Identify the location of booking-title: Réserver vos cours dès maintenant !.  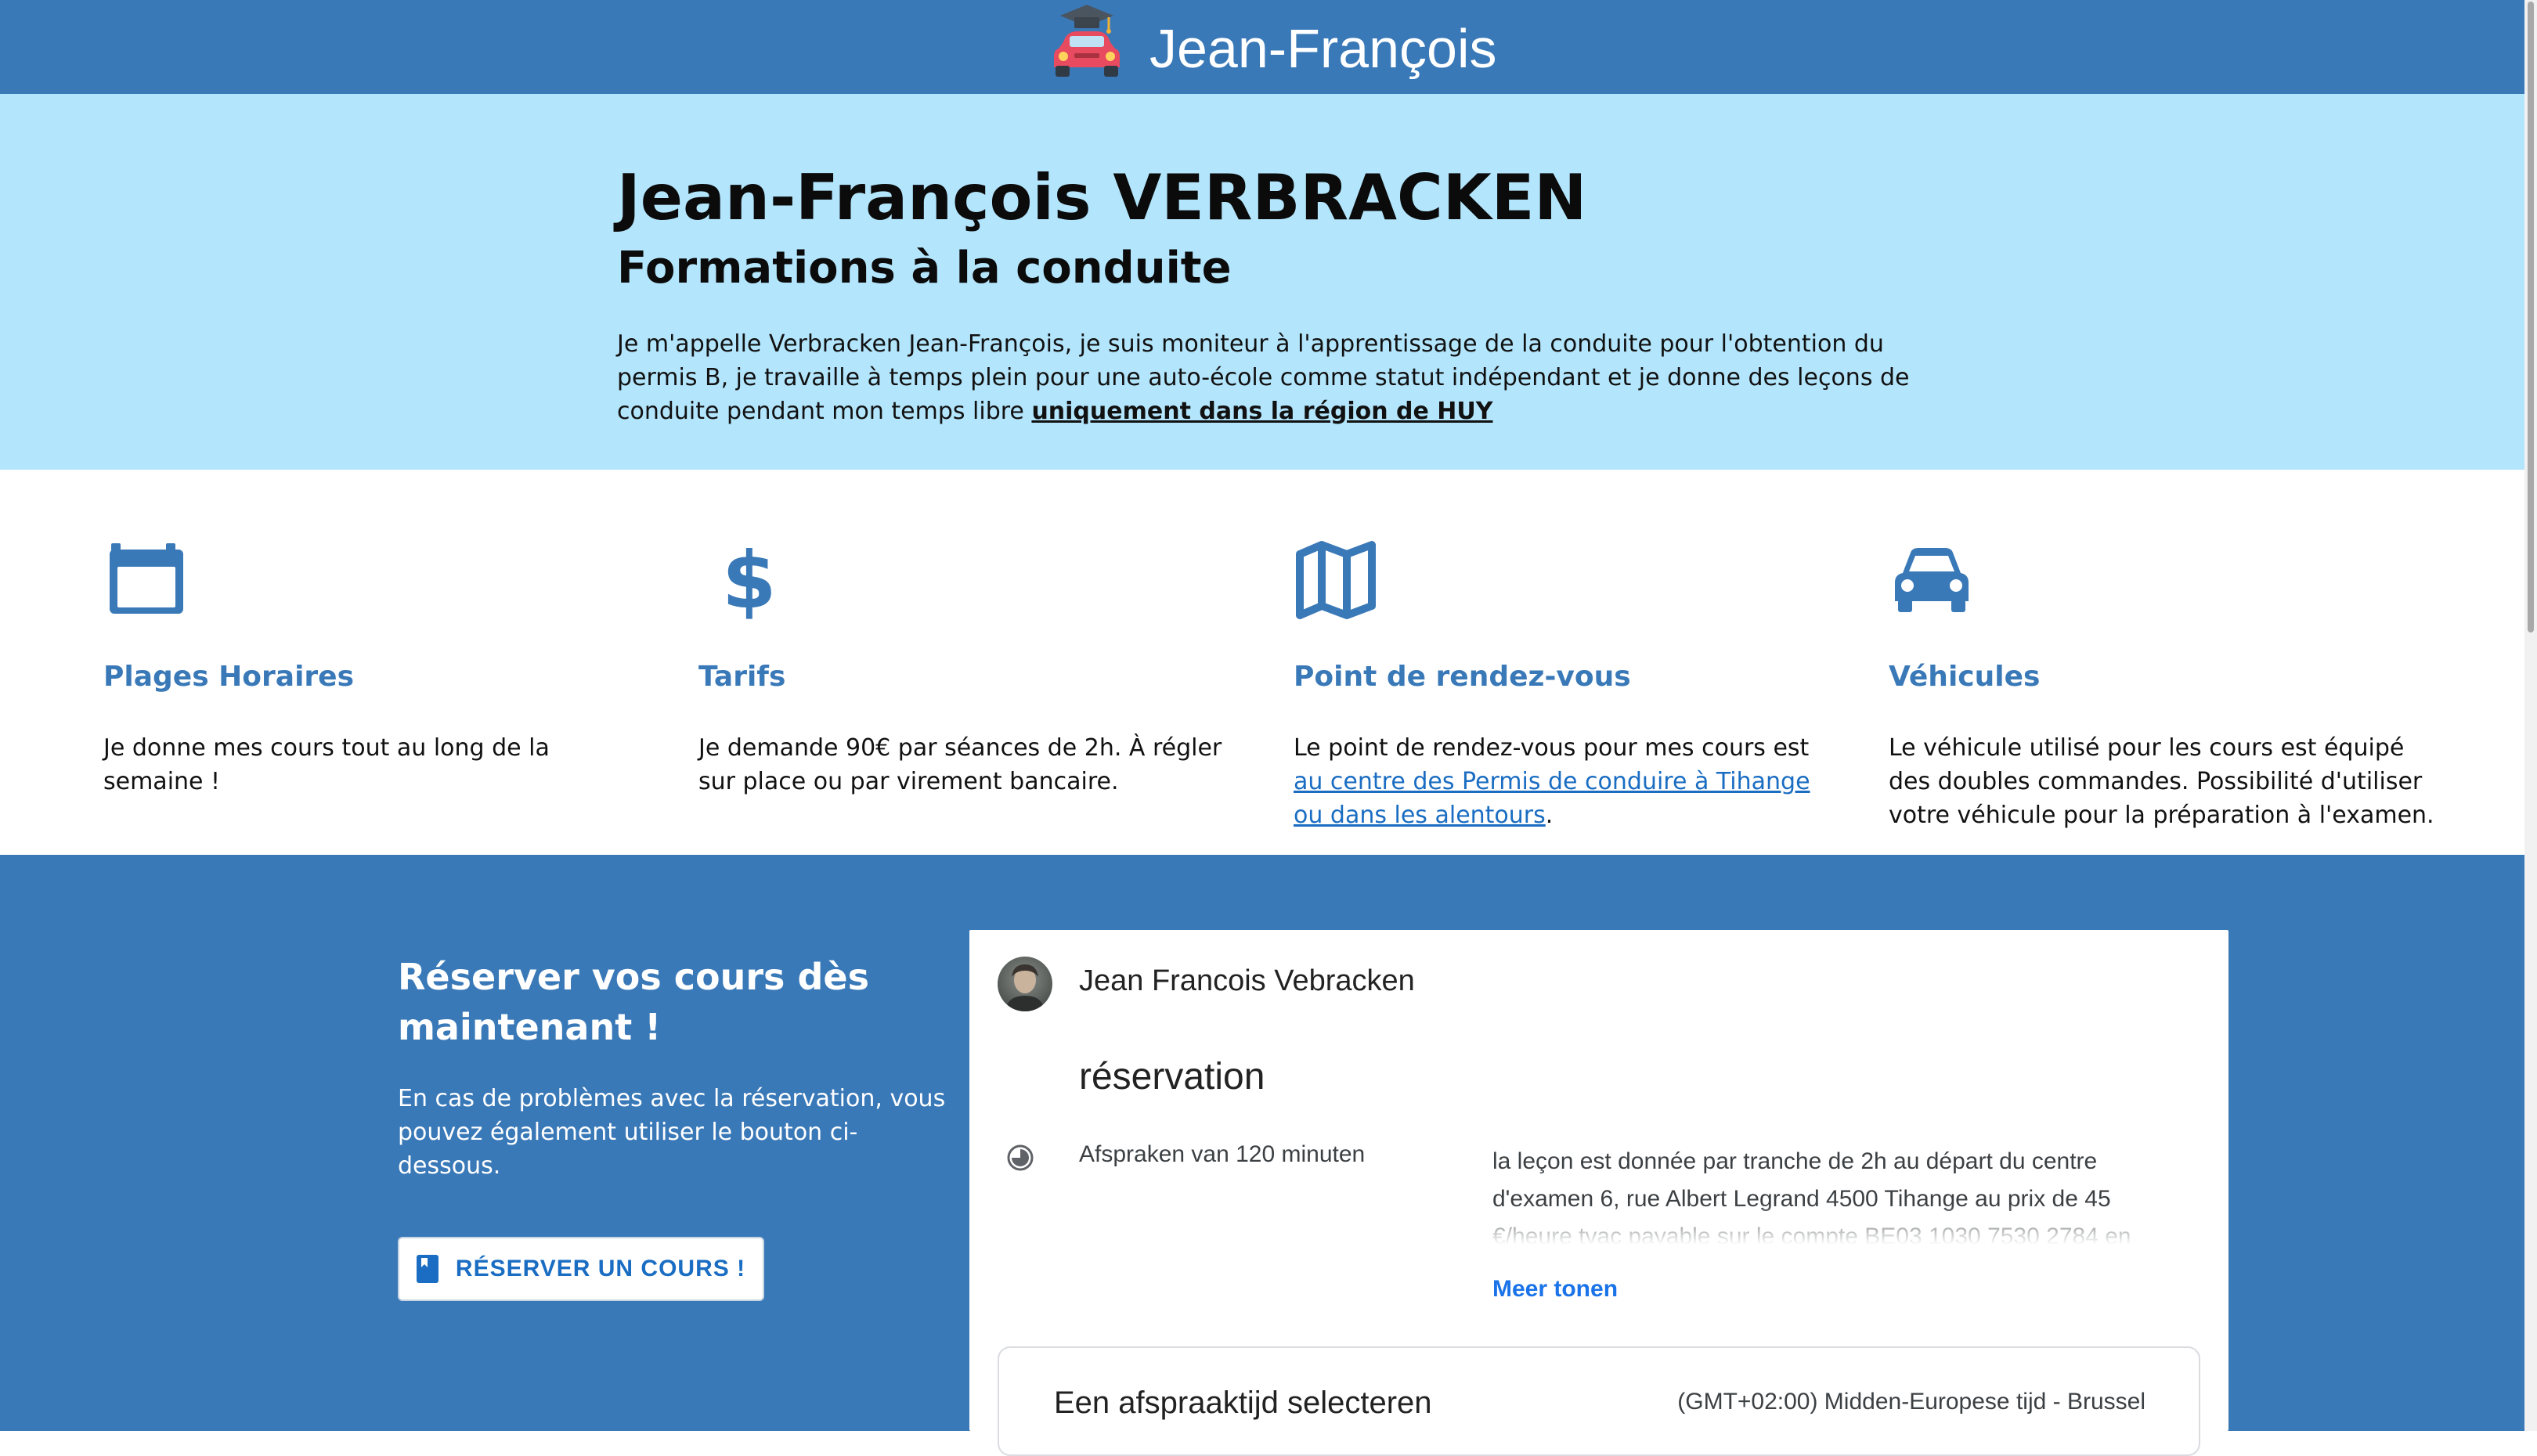
(633, 1002).